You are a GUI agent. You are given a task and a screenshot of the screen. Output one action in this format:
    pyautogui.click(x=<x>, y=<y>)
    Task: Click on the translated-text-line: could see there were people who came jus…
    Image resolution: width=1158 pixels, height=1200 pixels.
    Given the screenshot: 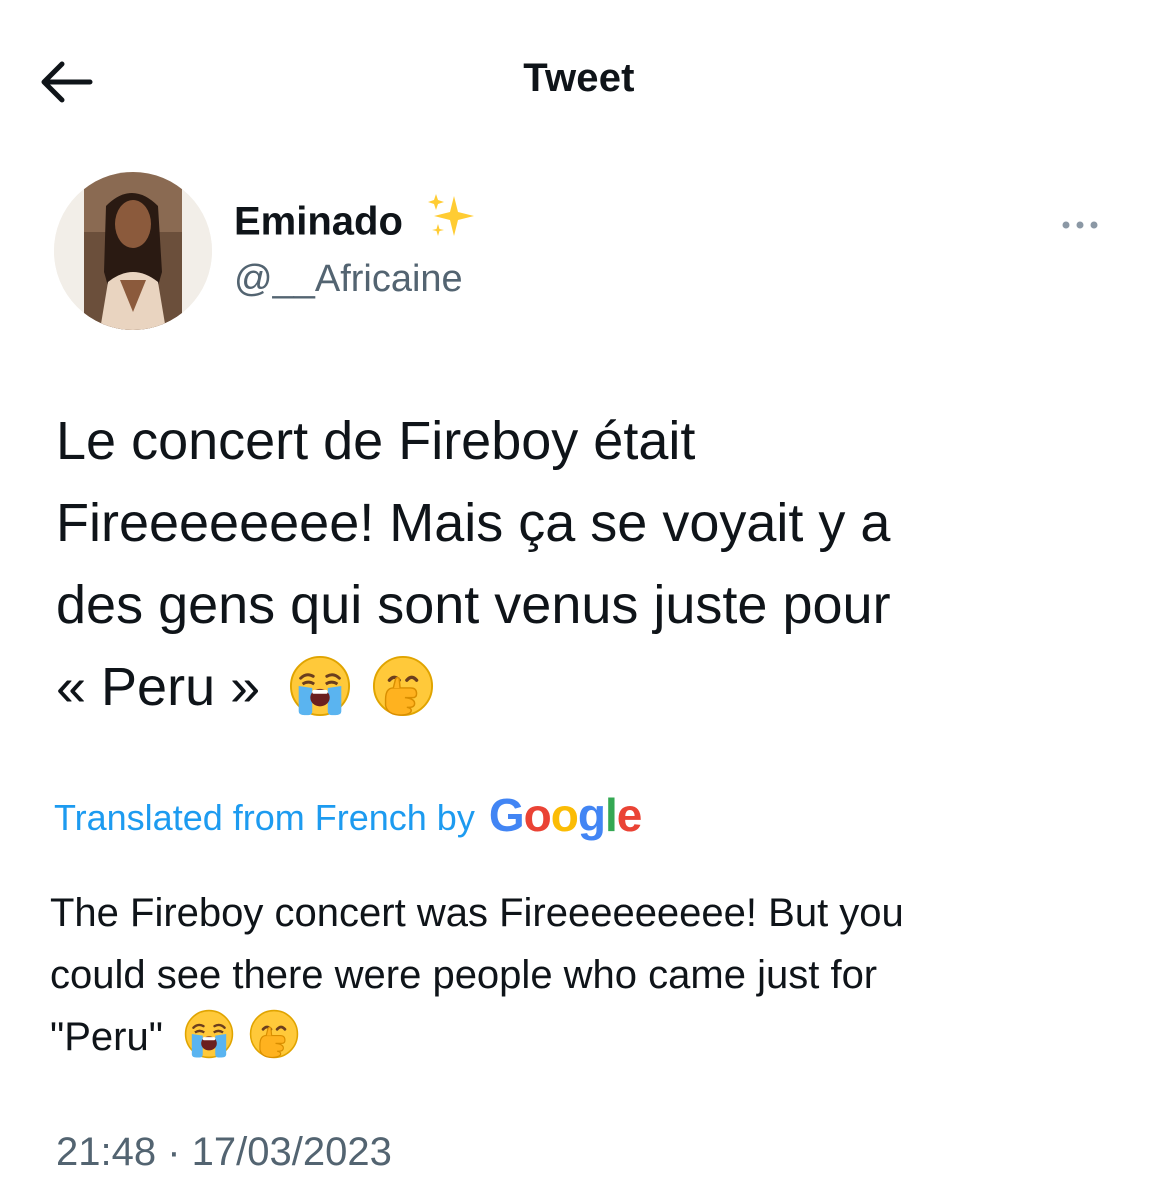 What is the action you would take?
    pyautogui.click(x=464, y=975)
    